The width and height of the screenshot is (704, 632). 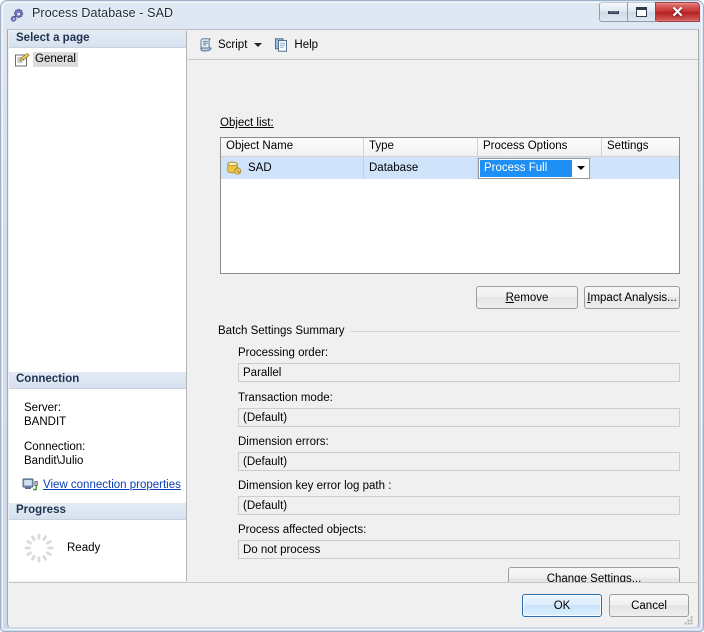 What do you see at coordinates (97, 60) in the screenshot?
I see `page-list: General` at bounding box center [97, 60].